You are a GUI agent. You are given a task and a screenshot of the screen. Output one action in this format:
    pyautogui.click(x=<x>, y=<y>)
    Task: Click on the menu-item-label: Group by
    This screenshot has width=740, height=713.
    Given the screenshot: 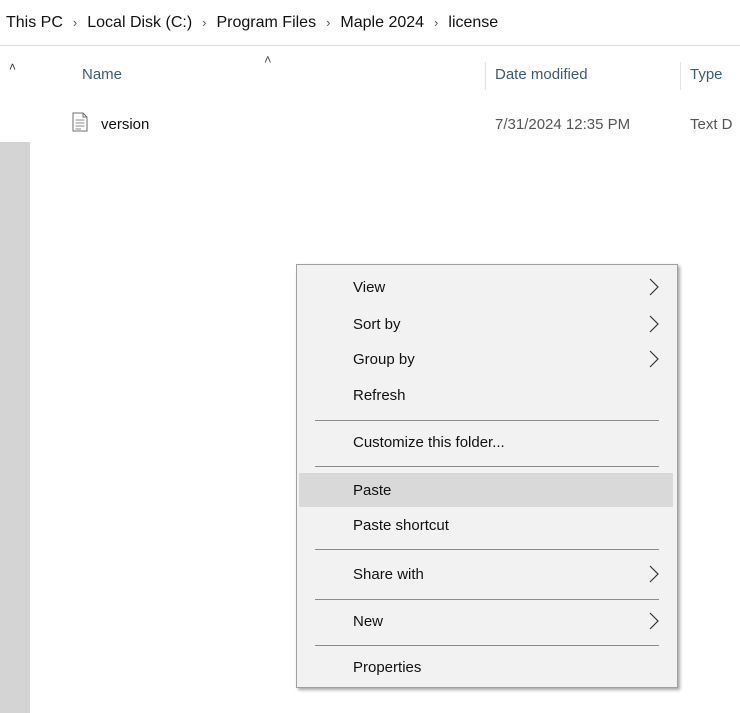 What is the action you would take?
    pyautogui.click(x=384, y=359)
    